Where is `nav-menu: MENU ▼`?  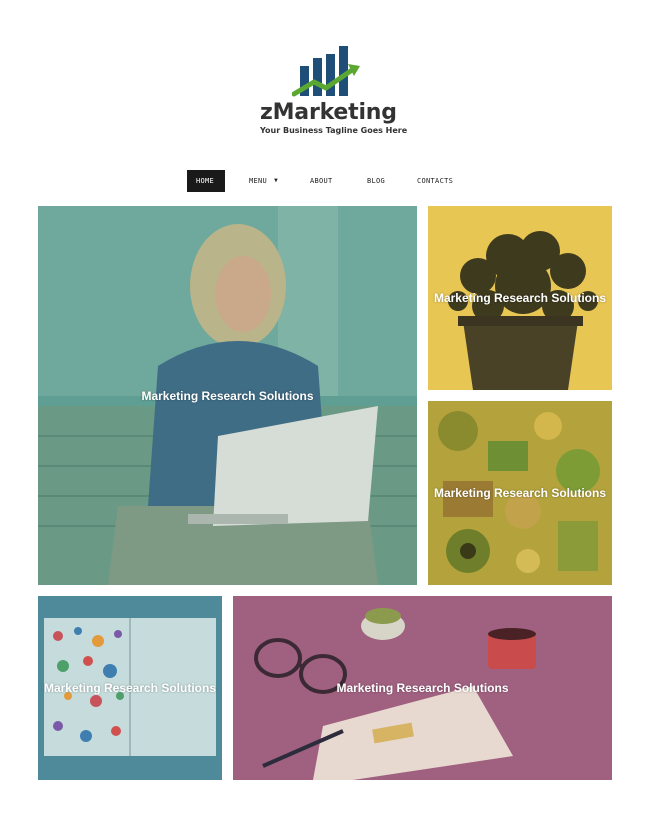 nav-menu: MENU ▼ is located at coordinates (263, 181).